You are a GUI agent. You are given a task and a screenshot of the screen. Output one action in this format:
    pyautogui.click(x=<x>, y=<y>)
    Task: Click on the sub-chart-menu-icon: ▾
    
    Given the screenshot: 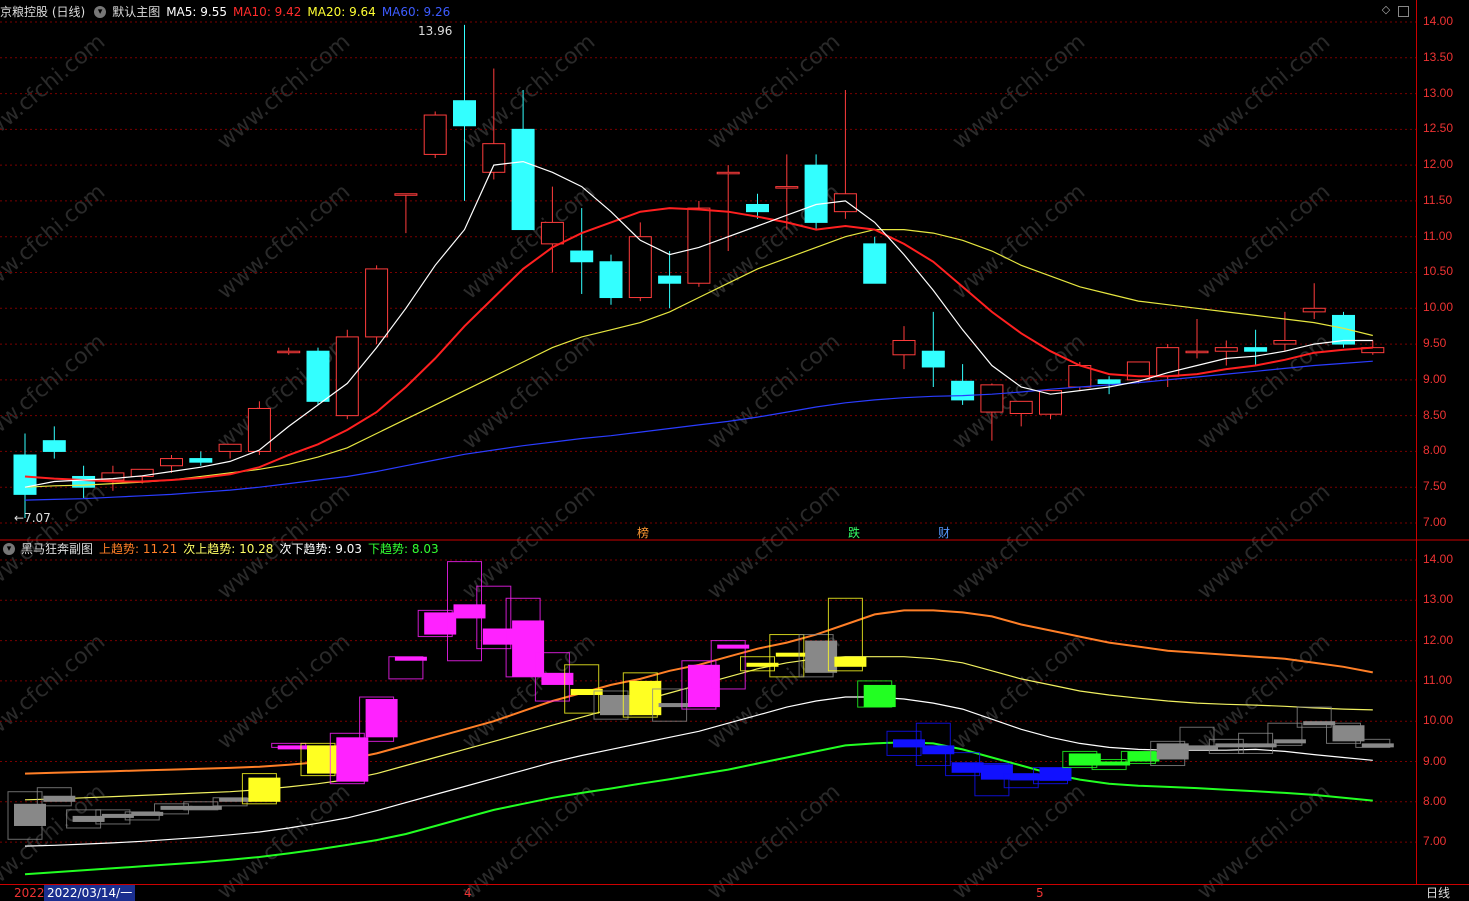 What is the action you would take?
    pyautogui.click(x=9, y=549)
    